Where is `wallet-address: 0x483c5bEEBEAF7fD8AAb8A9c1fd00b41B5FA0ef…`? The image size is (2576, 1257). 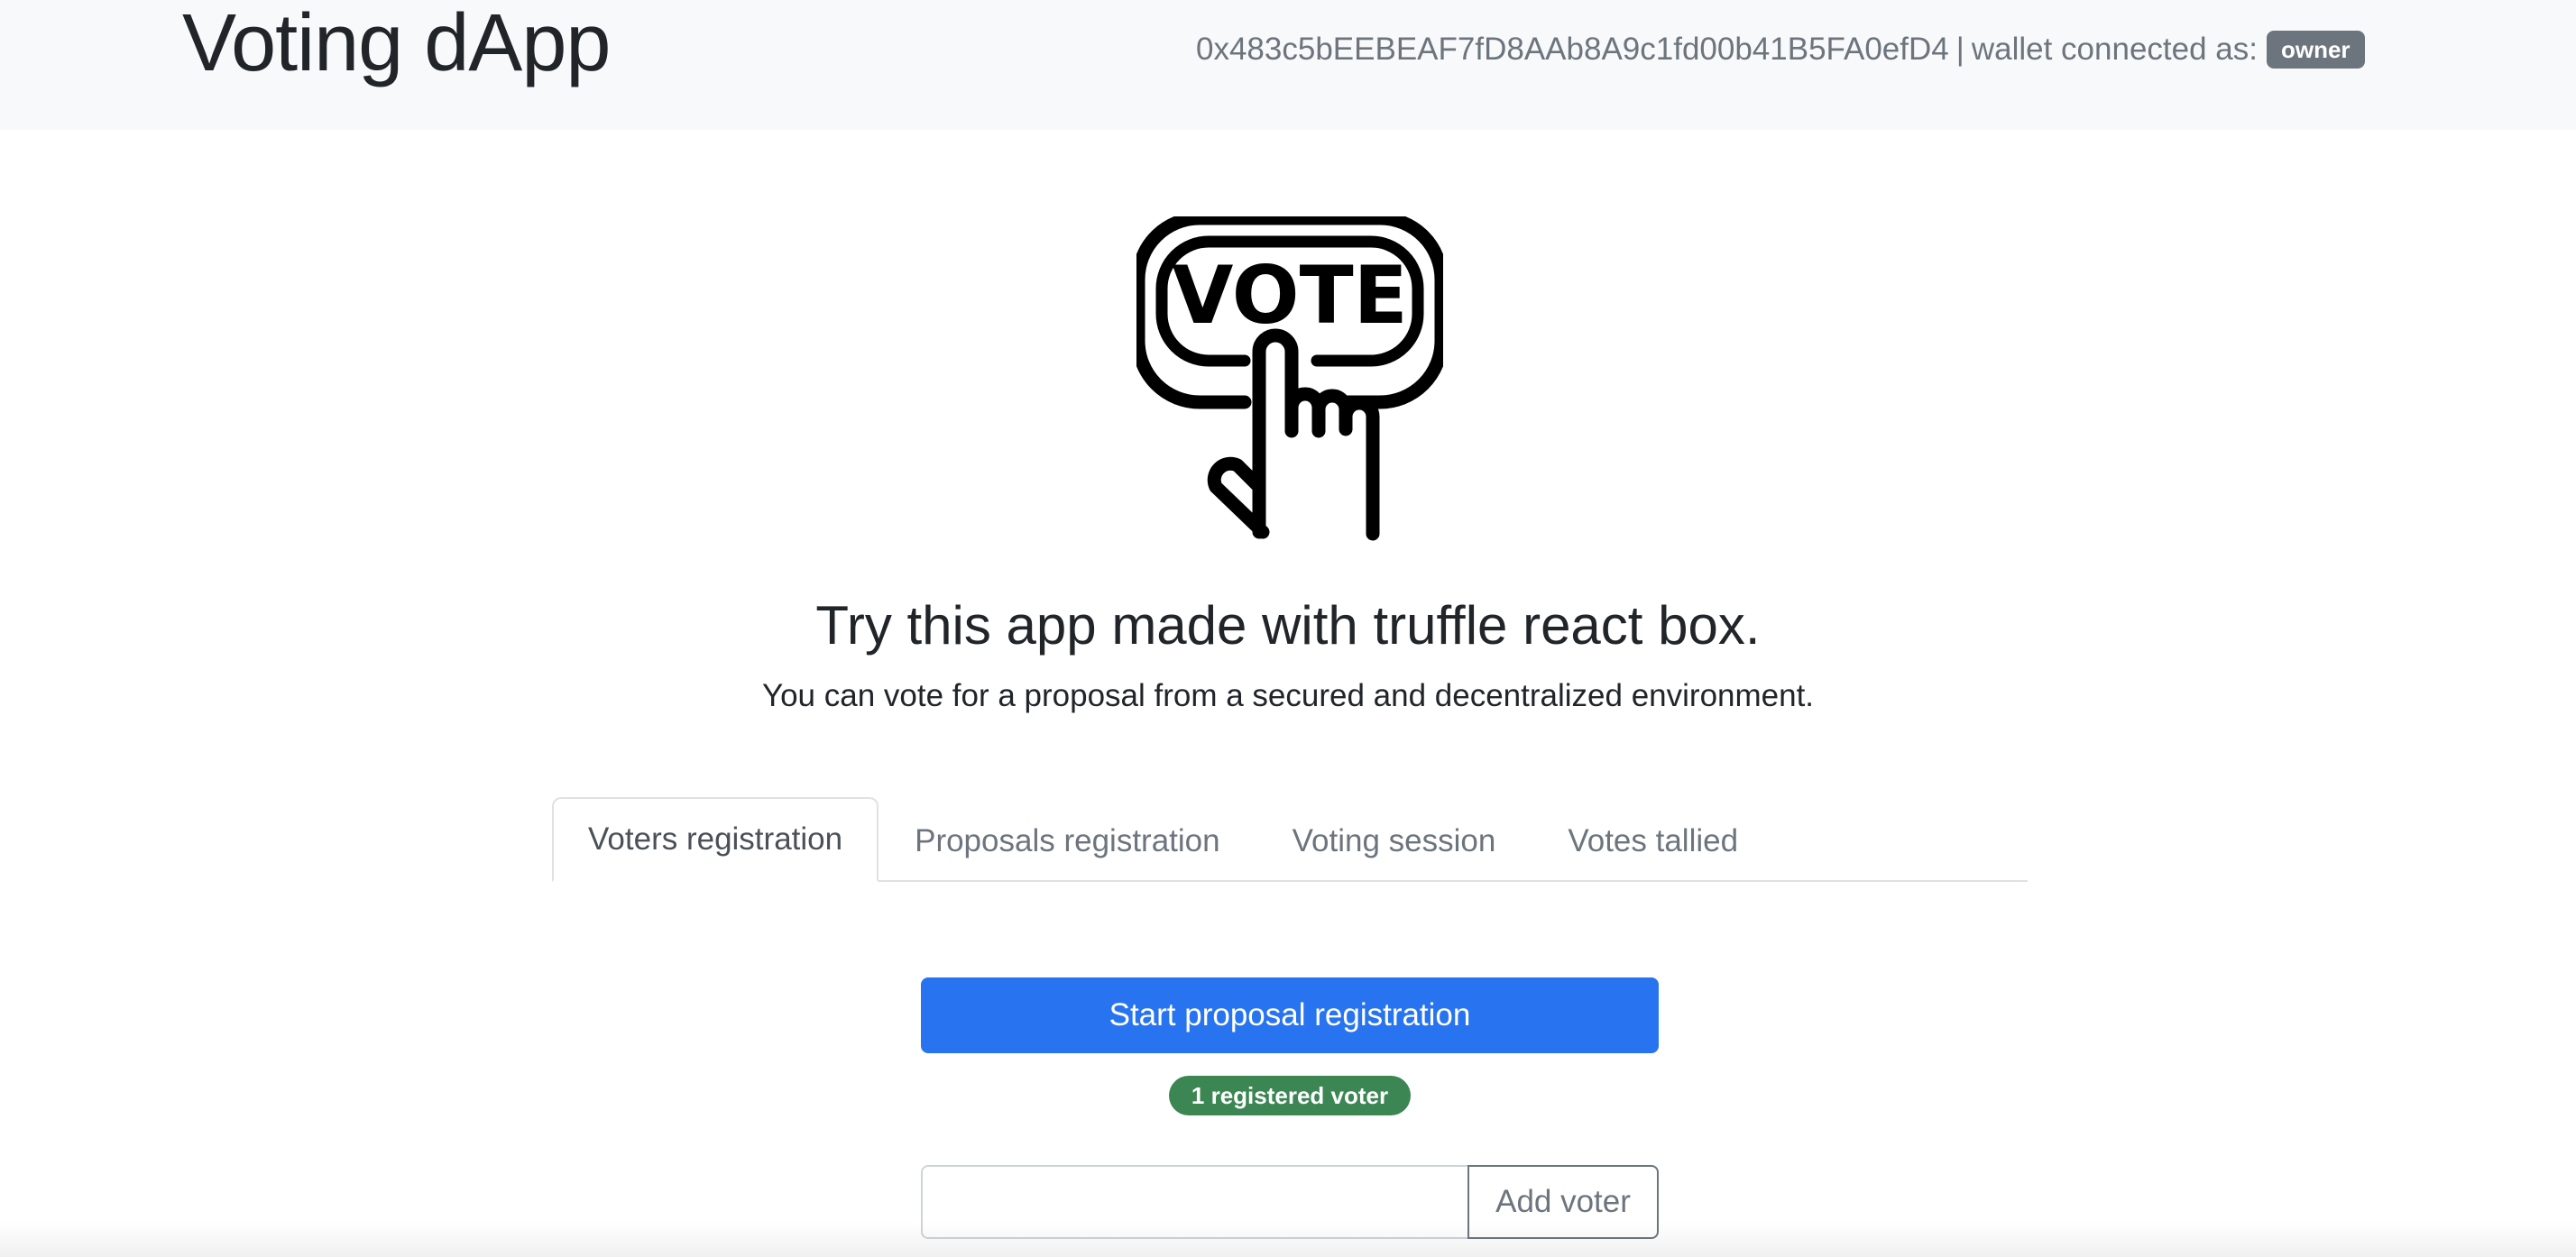
wallet-address: 0x483c5bEEBEAF7fD8AAb8A9c1fd00b41B5FA0ef… is located at coordinates (1572, 49).